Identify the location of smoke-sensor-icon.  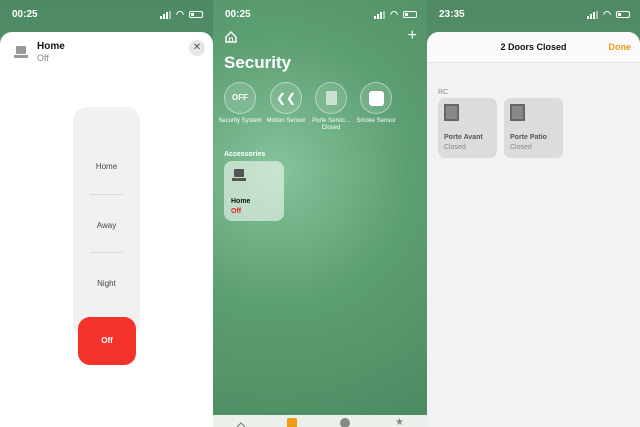
(376, 98).